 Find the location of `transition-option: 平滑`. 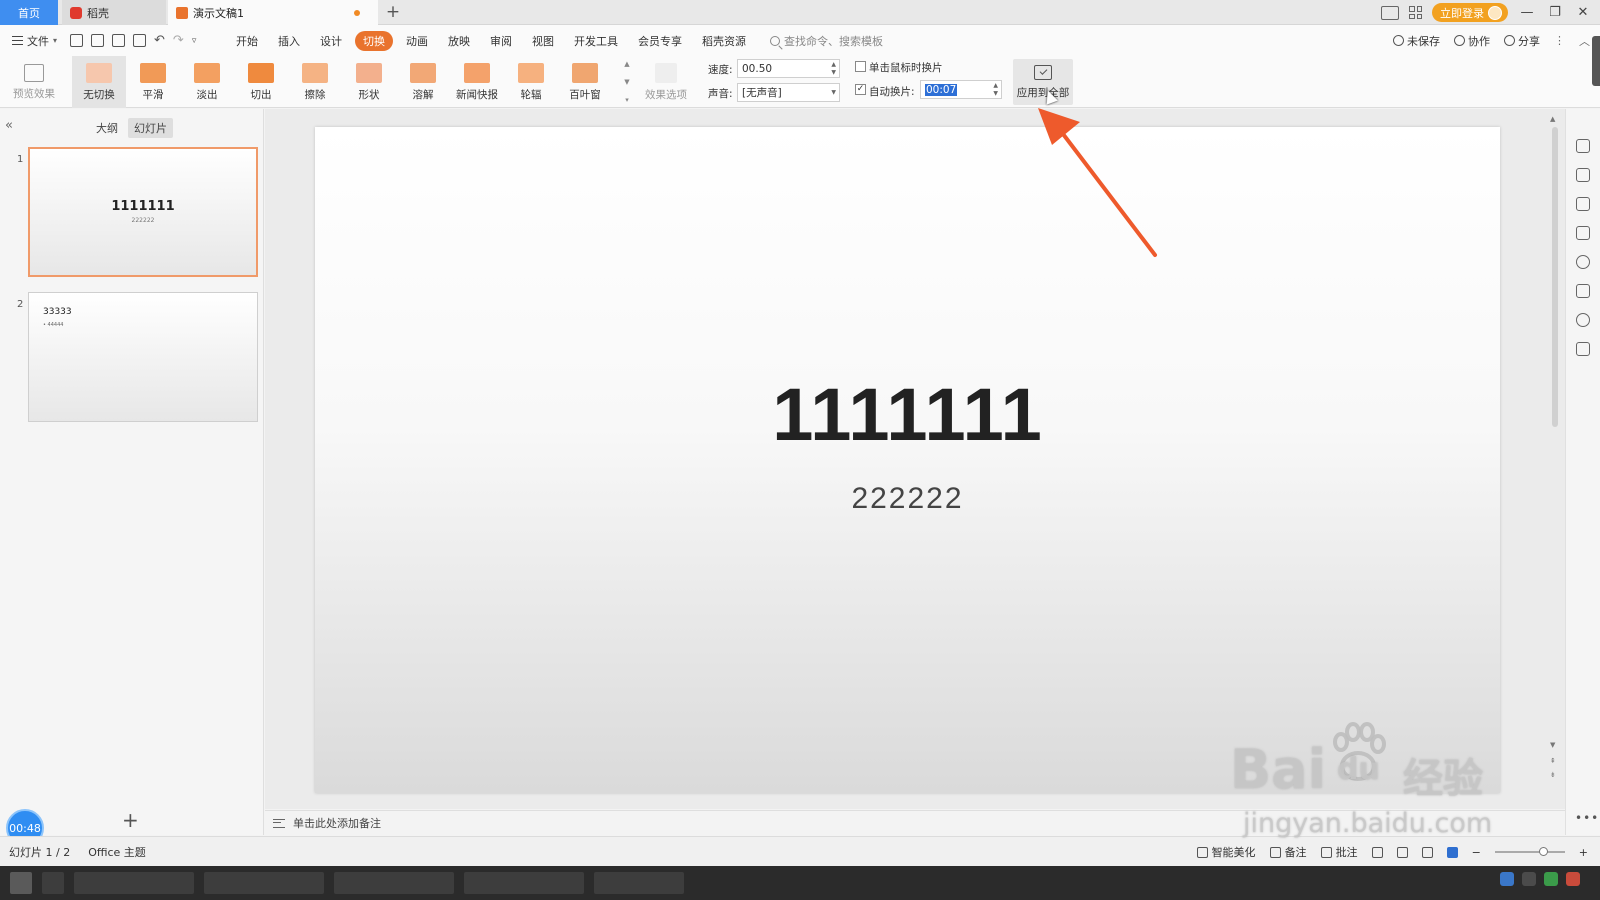

transition-option: 平滑 is located at coordinates (153, 82).